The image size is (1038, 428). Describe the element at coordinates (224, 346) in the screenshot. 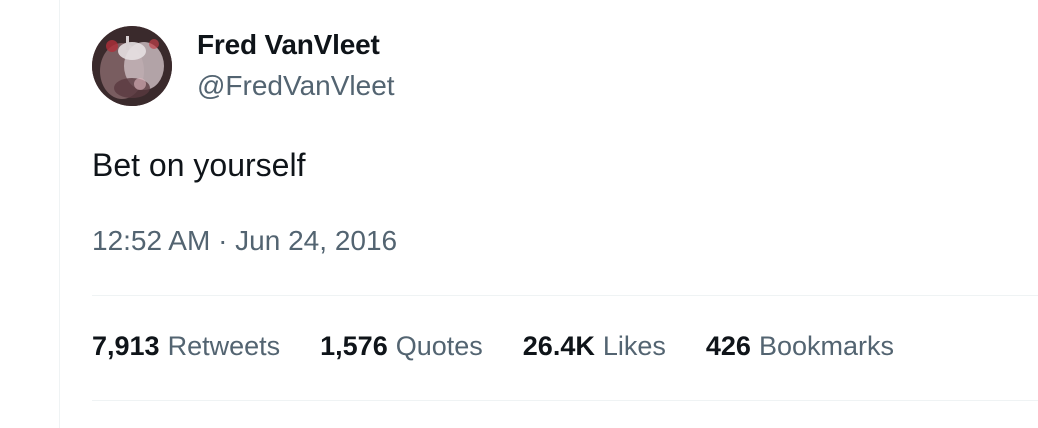

I see `retweets-label: Retweets` at that location.